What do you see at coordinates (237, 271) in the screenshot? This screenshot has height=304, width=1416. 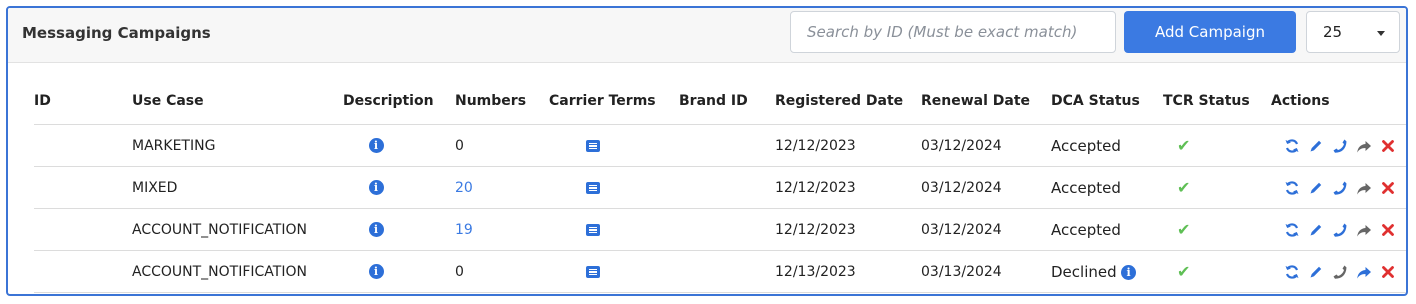 I see `use-case-cell: ACCOUNT_NOTIFICATION` at bounding box center [237, 271].